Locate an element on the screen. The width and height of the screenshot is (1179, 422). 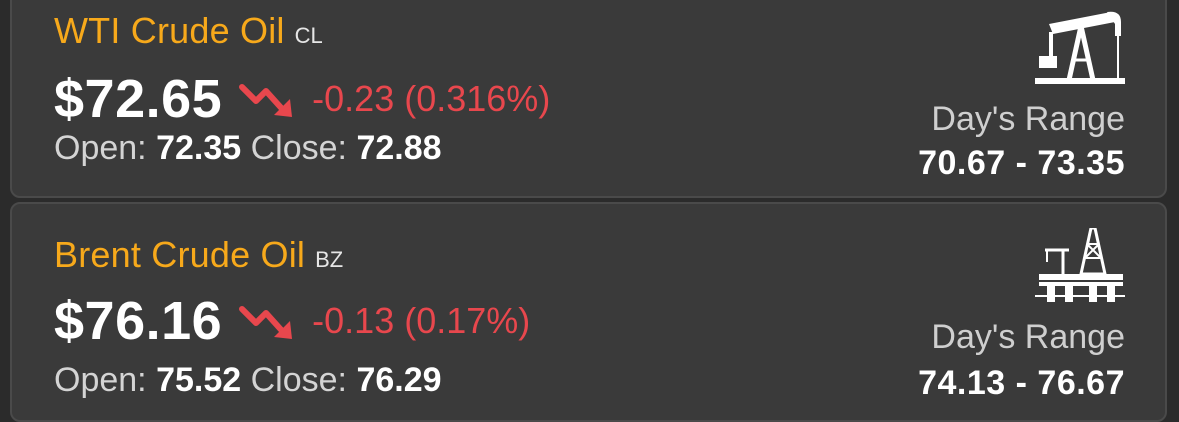
name-row: WTI Crude Oil CL is located at coordinates (188, 31).